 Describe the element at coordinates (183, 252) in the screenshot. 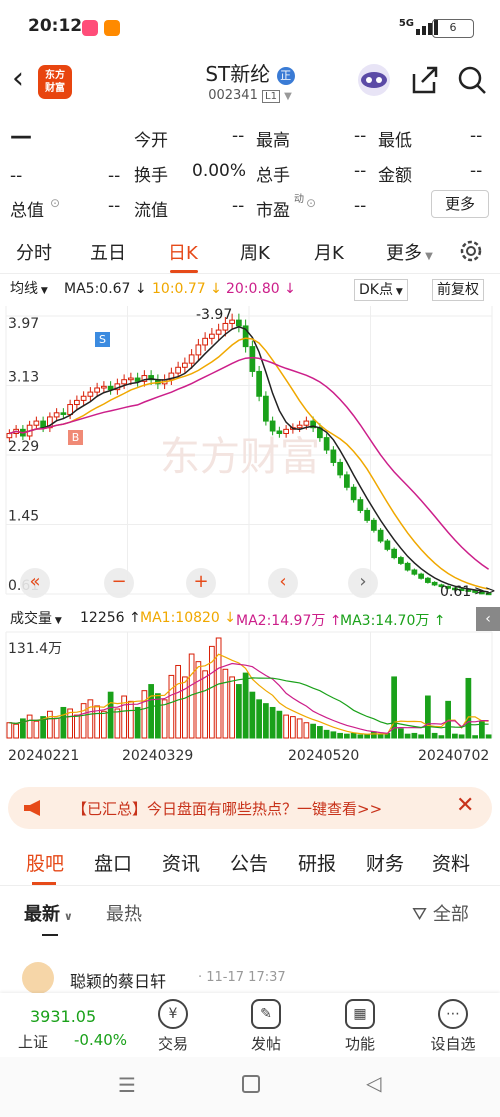

I see `tab-daily-k: 日K` at that location.